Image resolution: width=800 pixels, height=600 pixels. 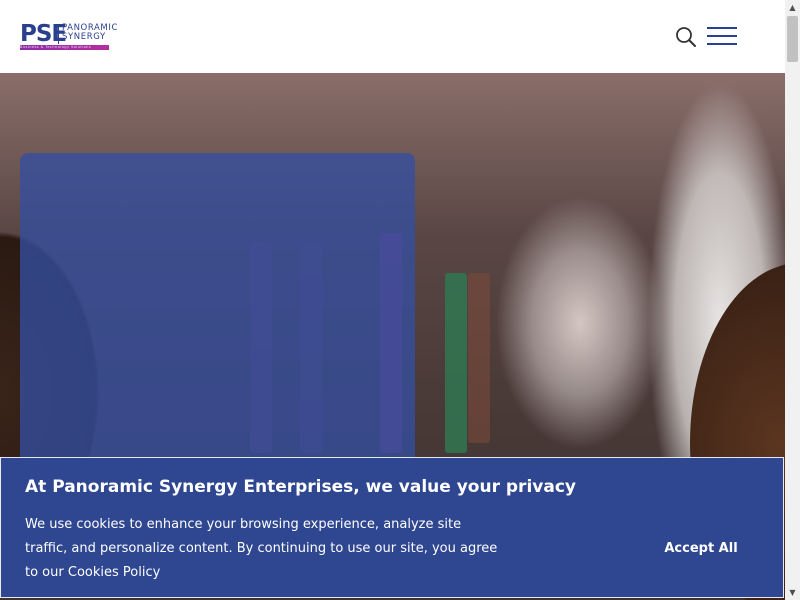 I want to click on search-icon, so click(x=686, y=37).